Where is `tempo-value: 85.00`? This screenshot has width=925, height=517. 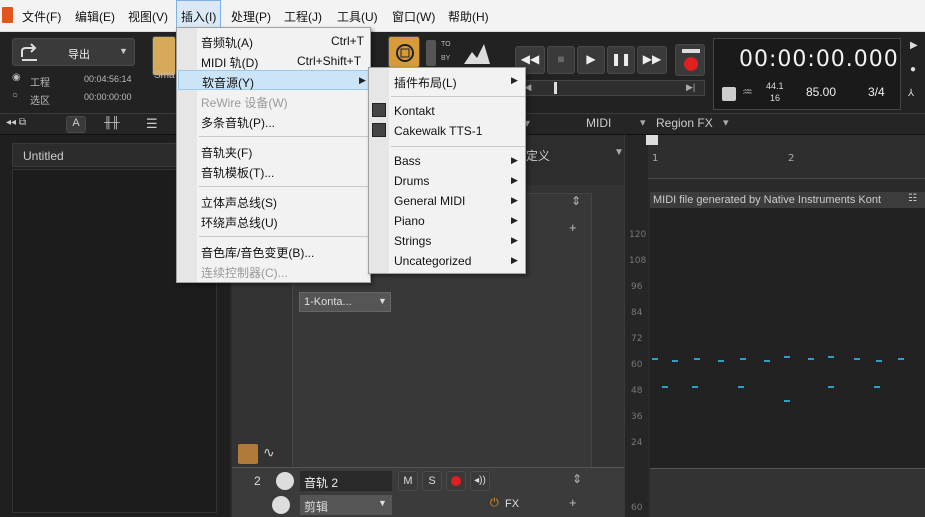 tempo-value: 85.00 is located at coordinates (821, 92).